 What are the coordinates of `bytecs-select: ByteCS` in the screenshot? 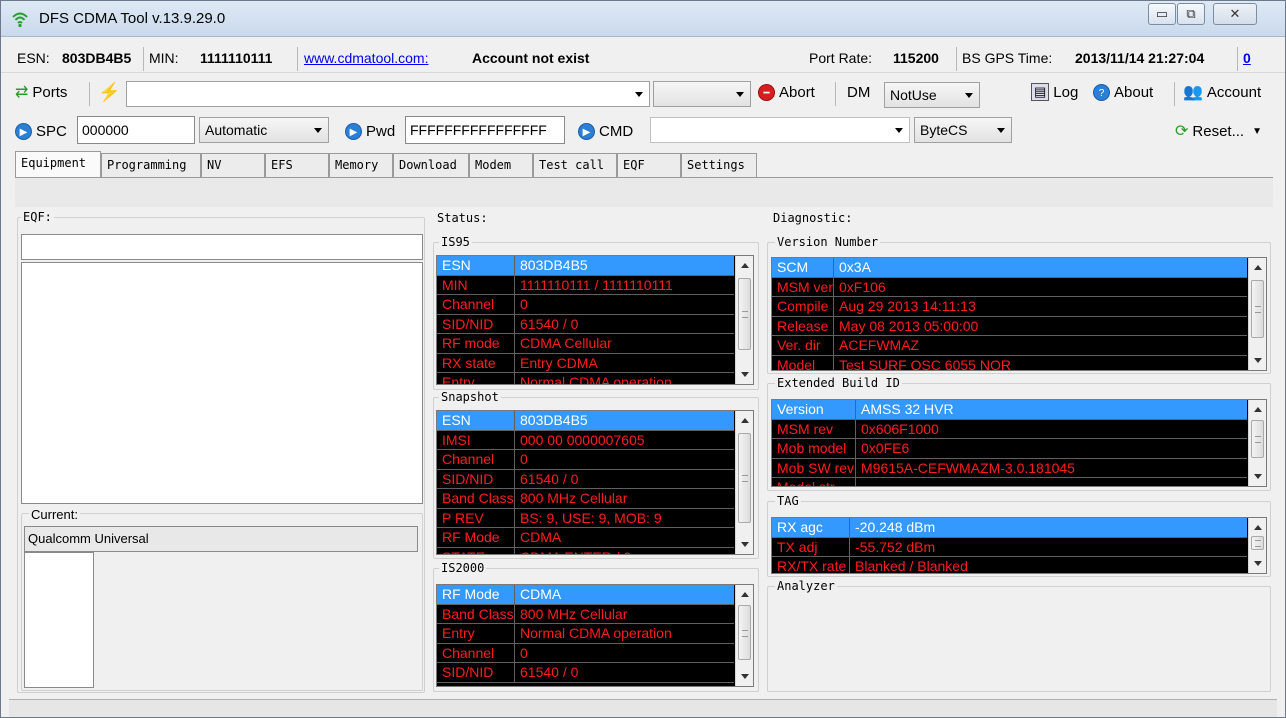 It's located at (963, 130).